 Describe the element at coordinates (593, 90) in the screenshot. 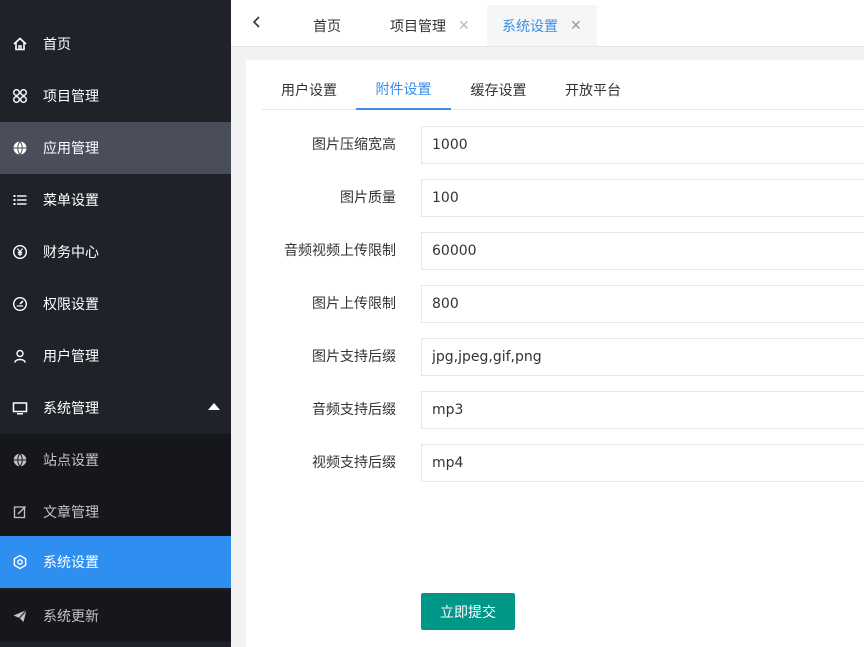

I see `subtab-open-platform: 开放平台` at that location.